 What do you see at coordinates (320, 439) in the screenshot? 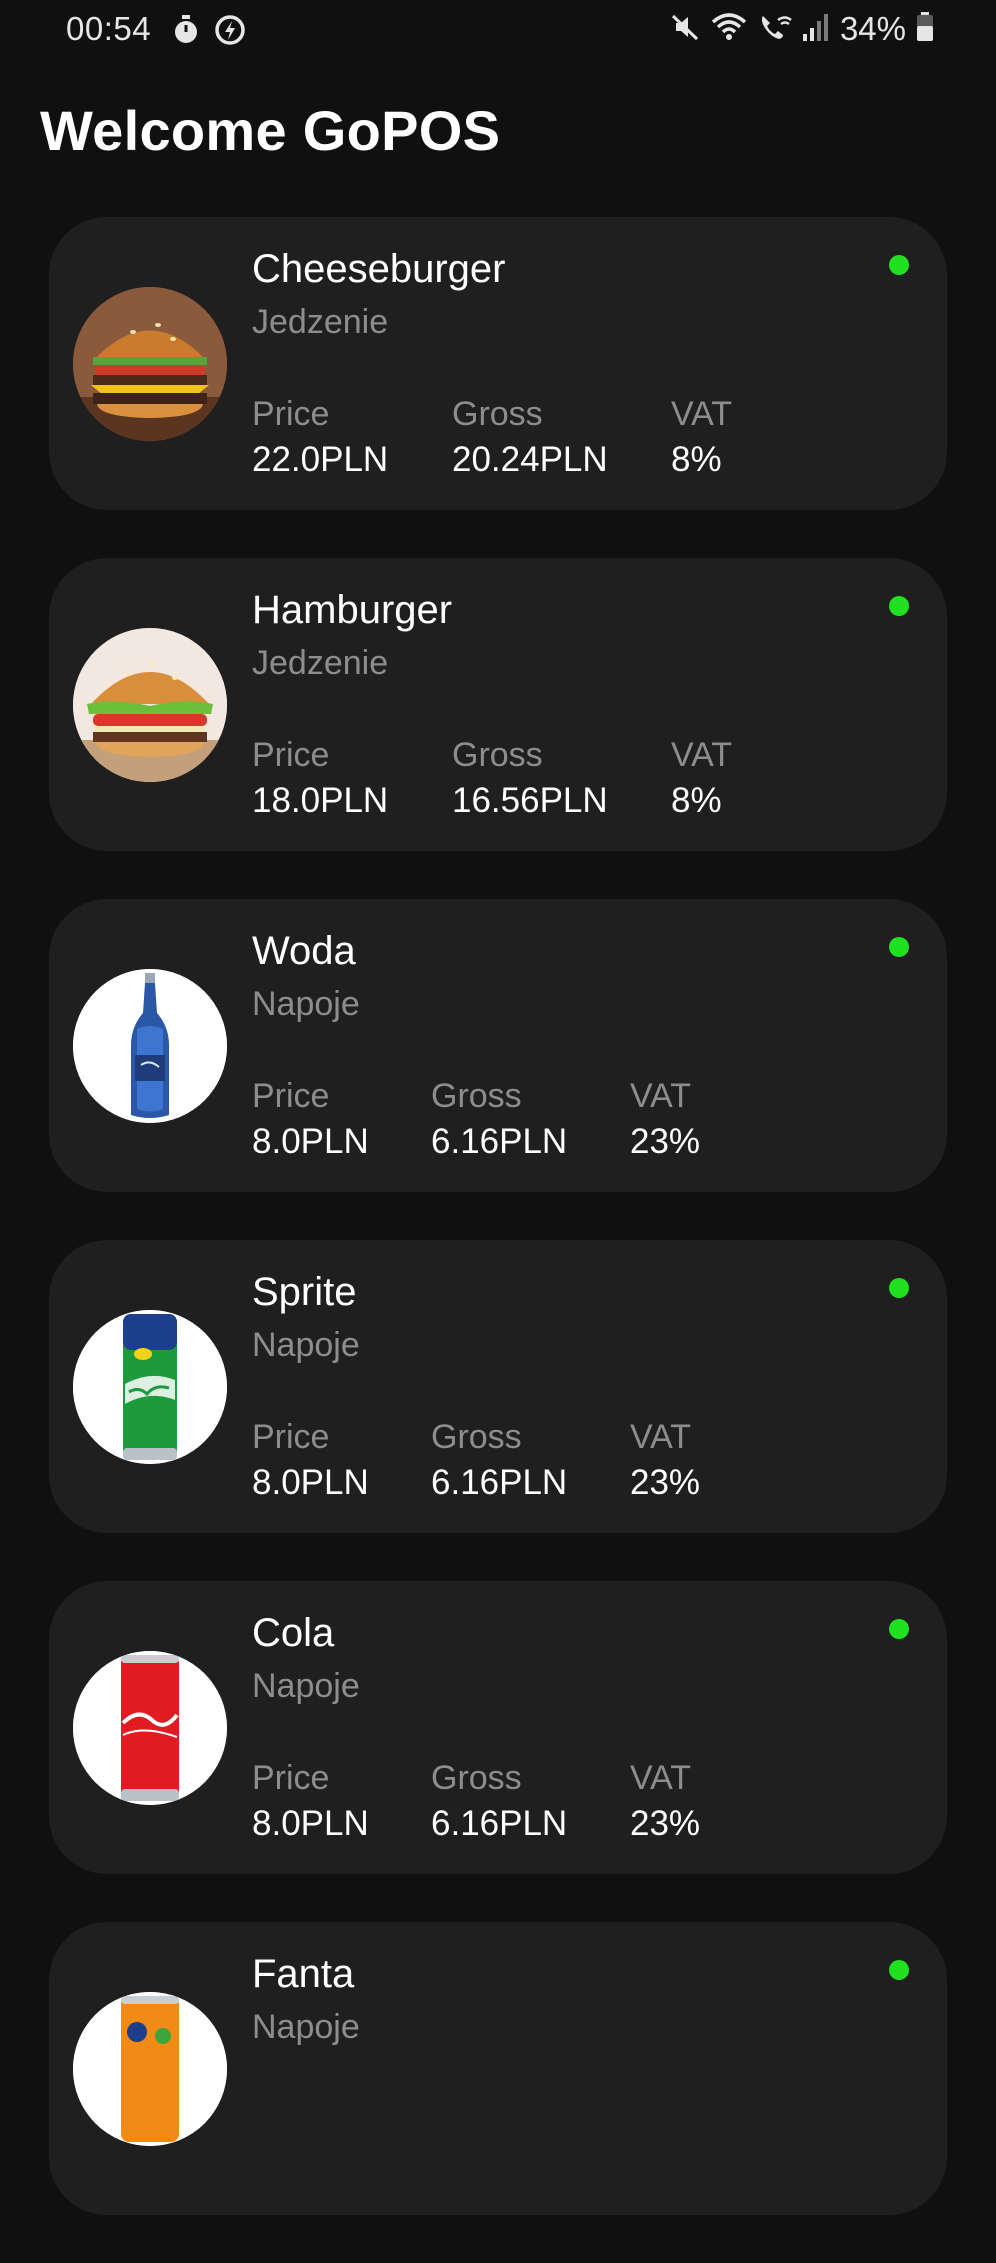
I see `price-stat: Price 22.0PLN` at bounding box center [320, 439].